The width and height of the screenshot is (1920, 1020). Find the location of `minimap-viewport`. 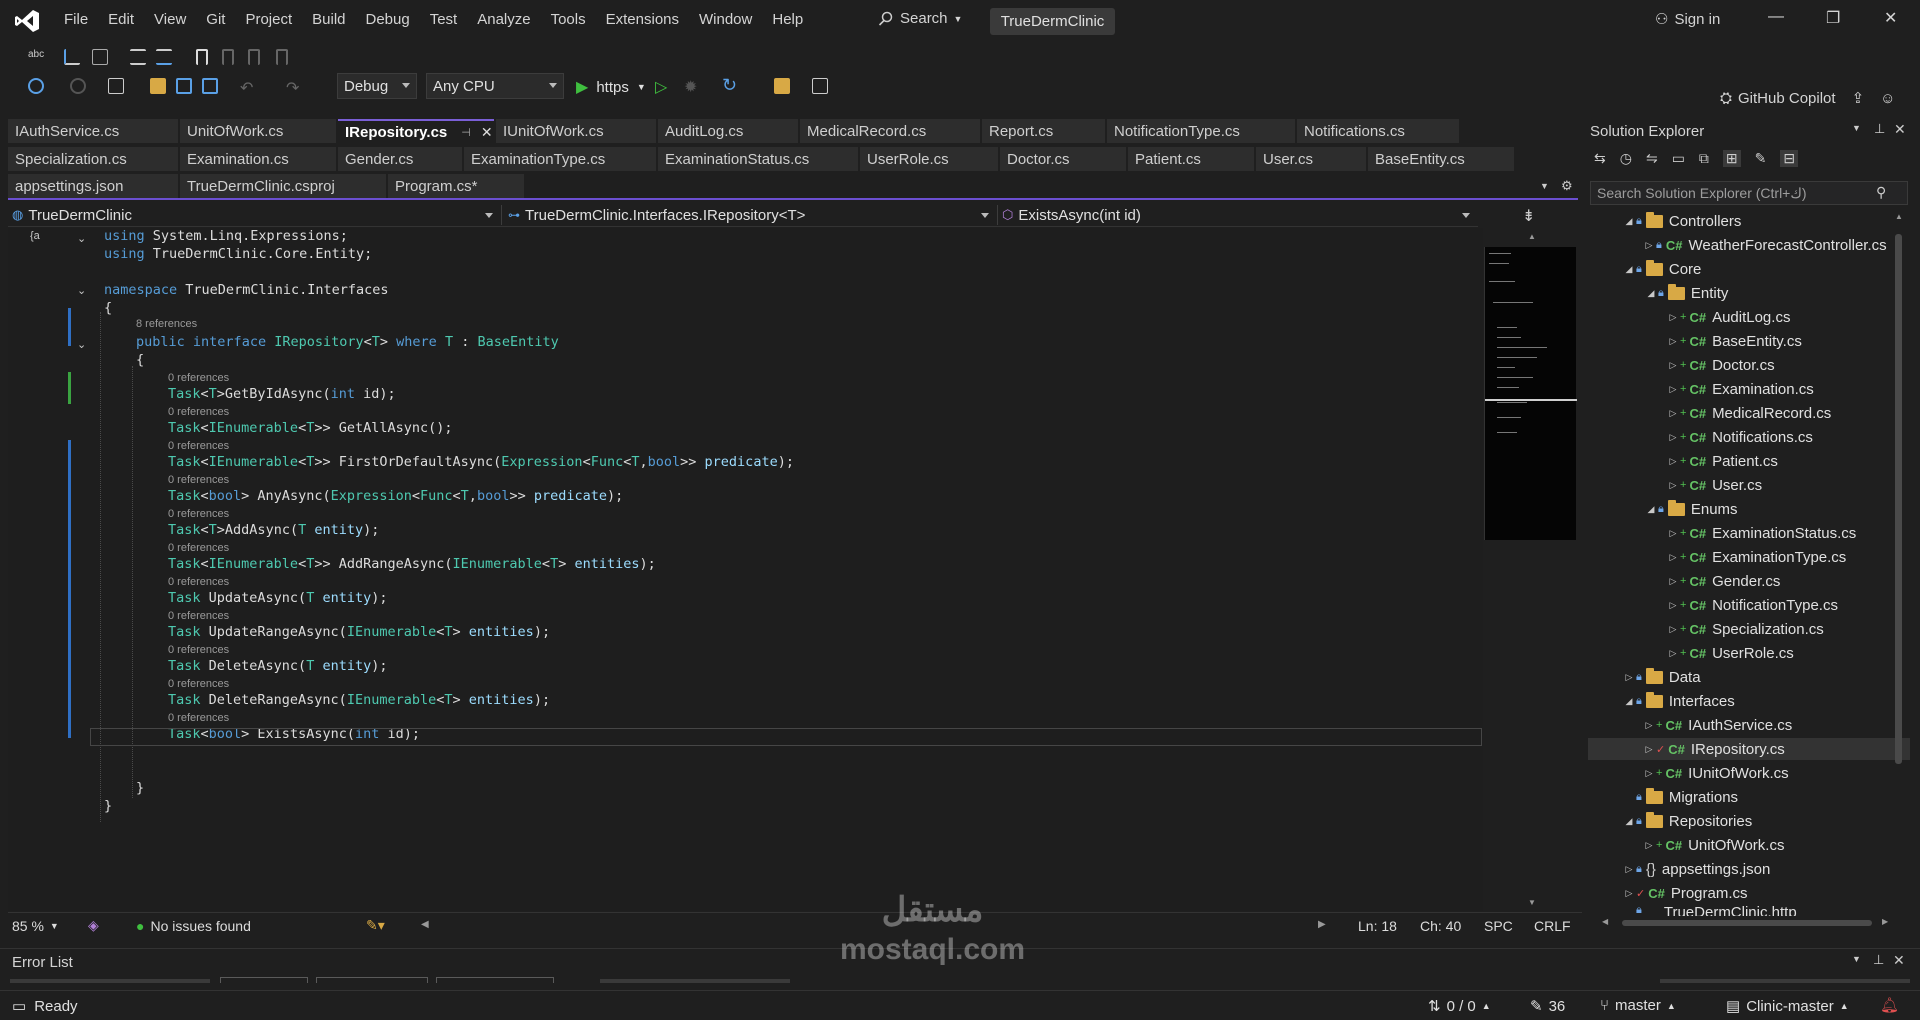

minimap-viewport is located at coordinates (1531, 400).